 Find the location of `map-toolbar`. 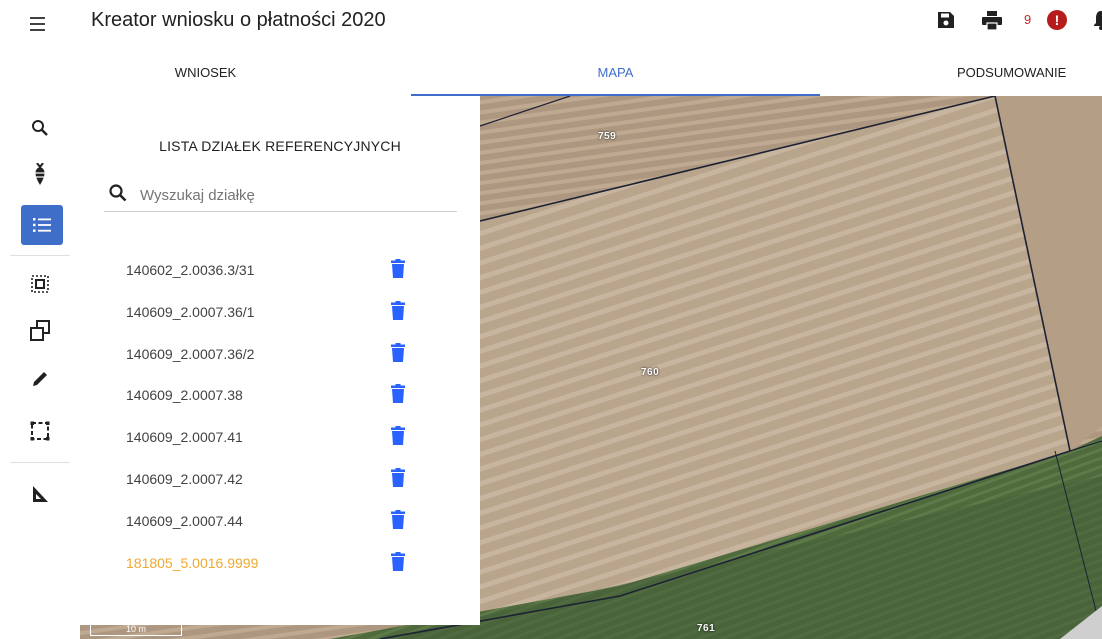

map-toolbar is located at coordinates (40, 367).